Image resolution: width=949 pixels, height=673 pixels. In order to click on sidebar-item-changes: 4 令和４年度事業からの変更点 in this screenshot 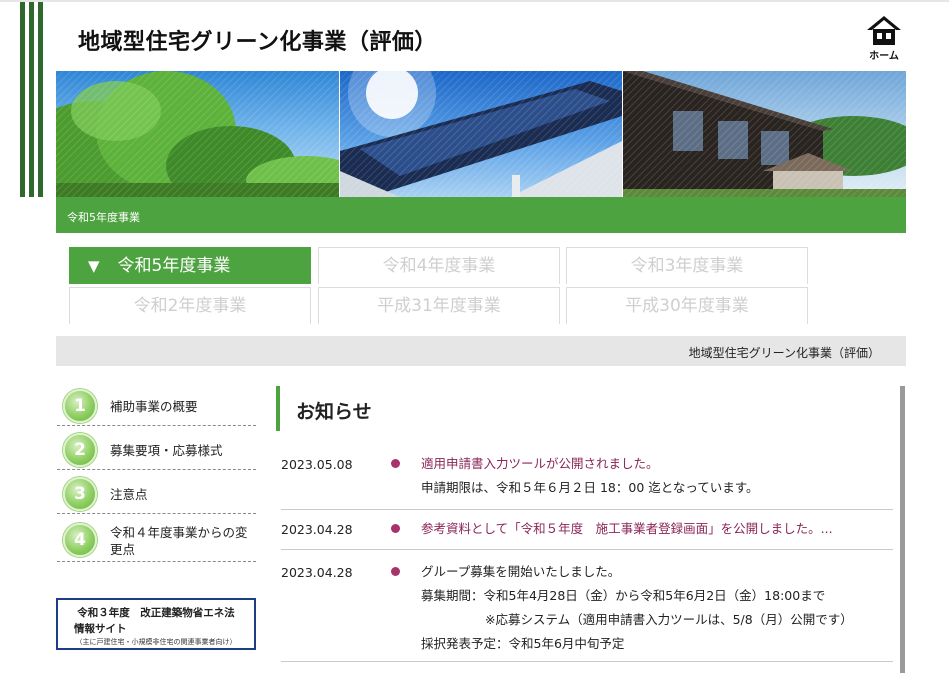, I will do `click(156, 540)`.